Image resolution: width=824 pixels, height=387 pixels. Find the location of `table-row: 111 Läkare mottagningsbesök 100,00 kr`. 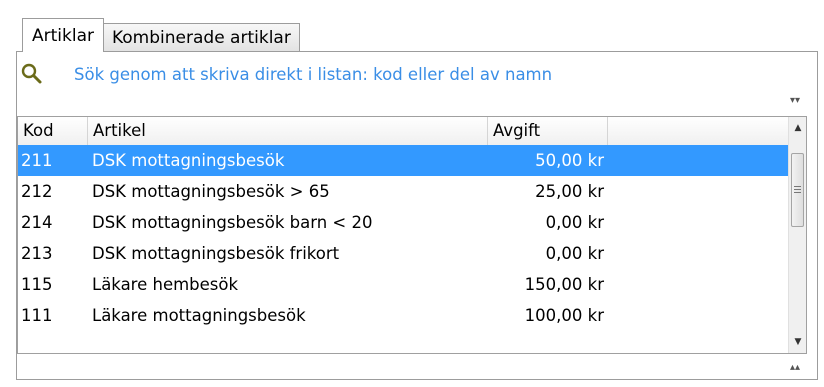

table-row: 111 Läkare mottagningsbesök 100,00 kr is located at coordinates (403, 315).